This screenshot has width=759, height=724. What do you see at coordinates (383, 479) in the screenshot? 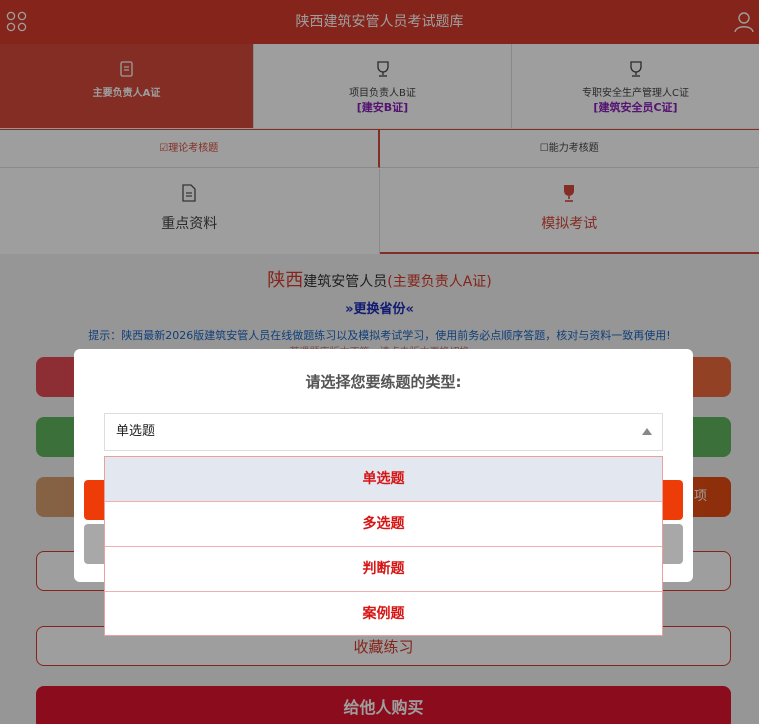
I see `option-single-choice: 单选题` at bounding box center [383, 479].